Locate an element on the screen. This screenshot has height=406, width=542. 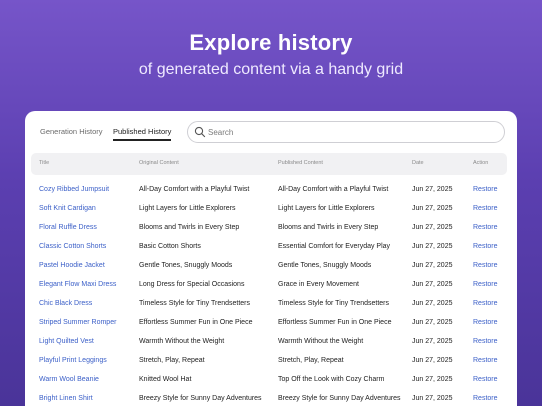
row-published-content: Gentle Tones, Snuggly Moods is located at coordinates (325, 265).